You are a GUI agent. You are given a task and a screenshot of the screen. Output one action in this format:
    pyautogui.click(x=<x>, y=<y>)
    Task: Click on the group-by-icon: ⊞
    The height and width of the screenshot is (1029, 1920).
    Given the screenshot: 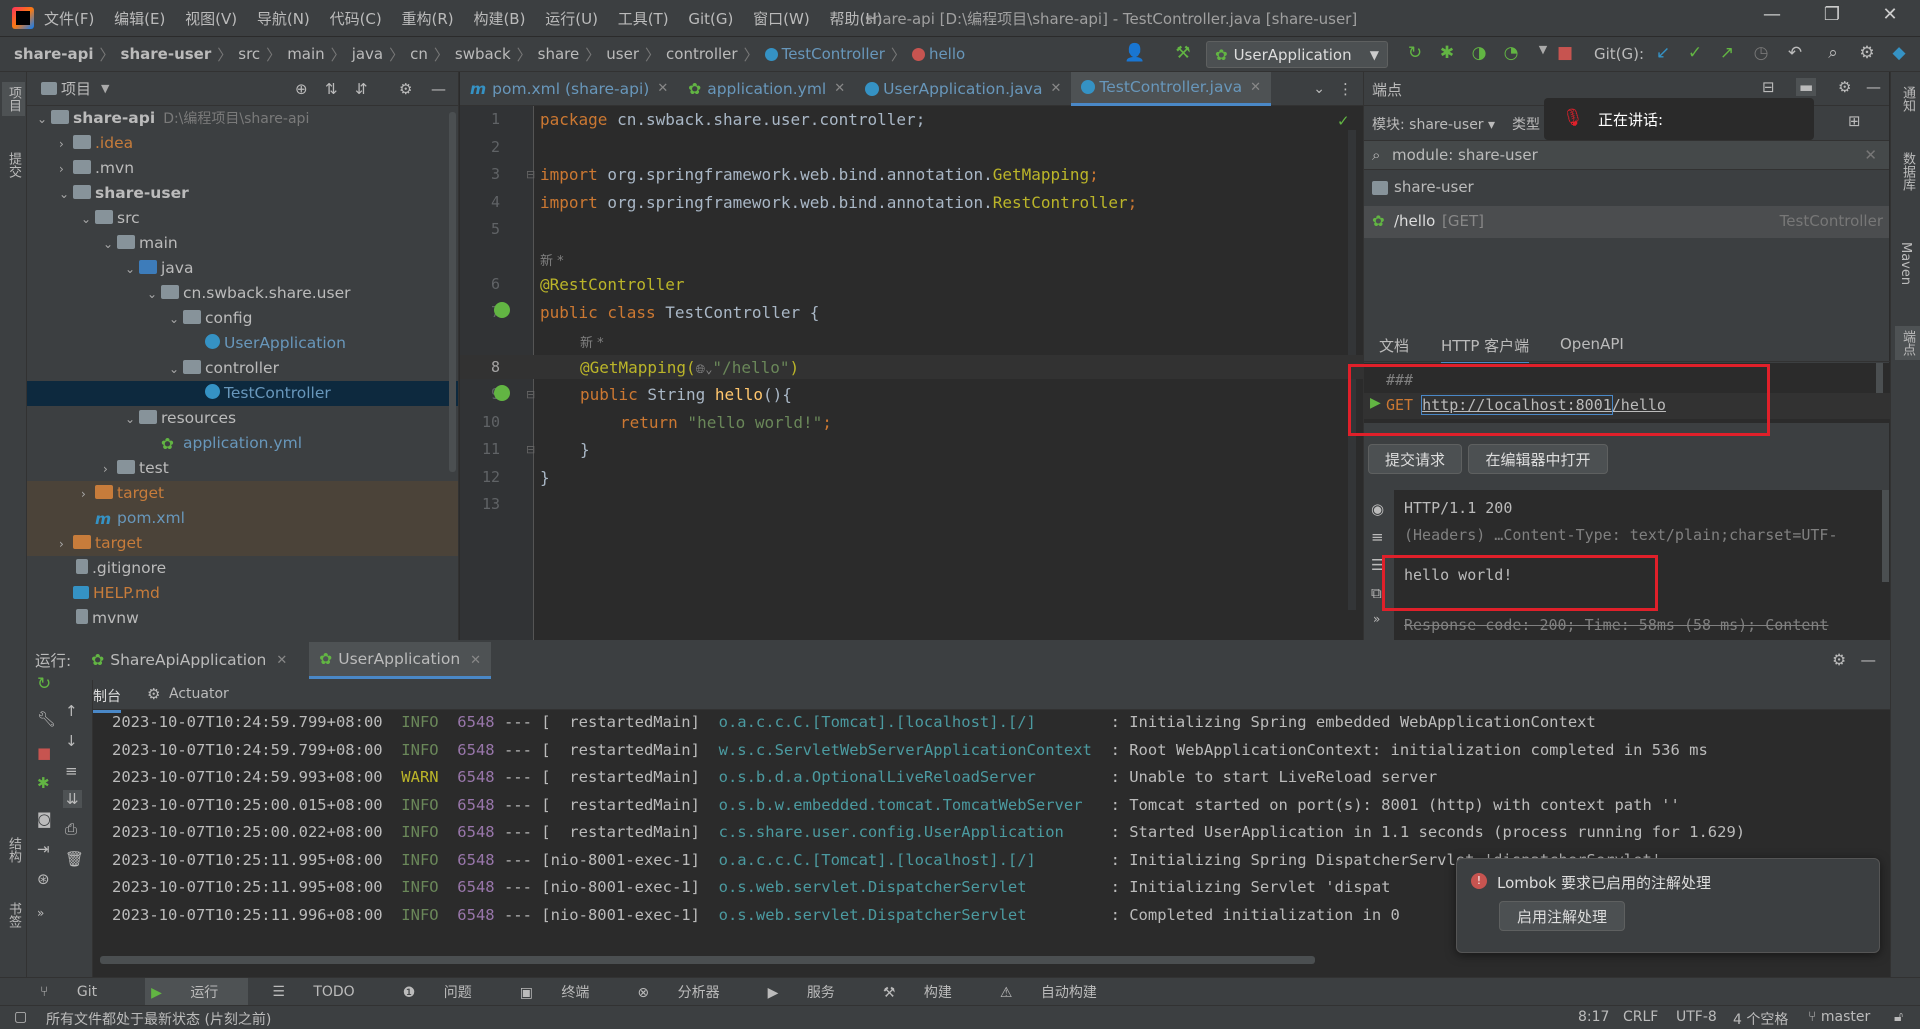 What is the action you would take?
    pyautogui.click(x=1854, y=121)
    